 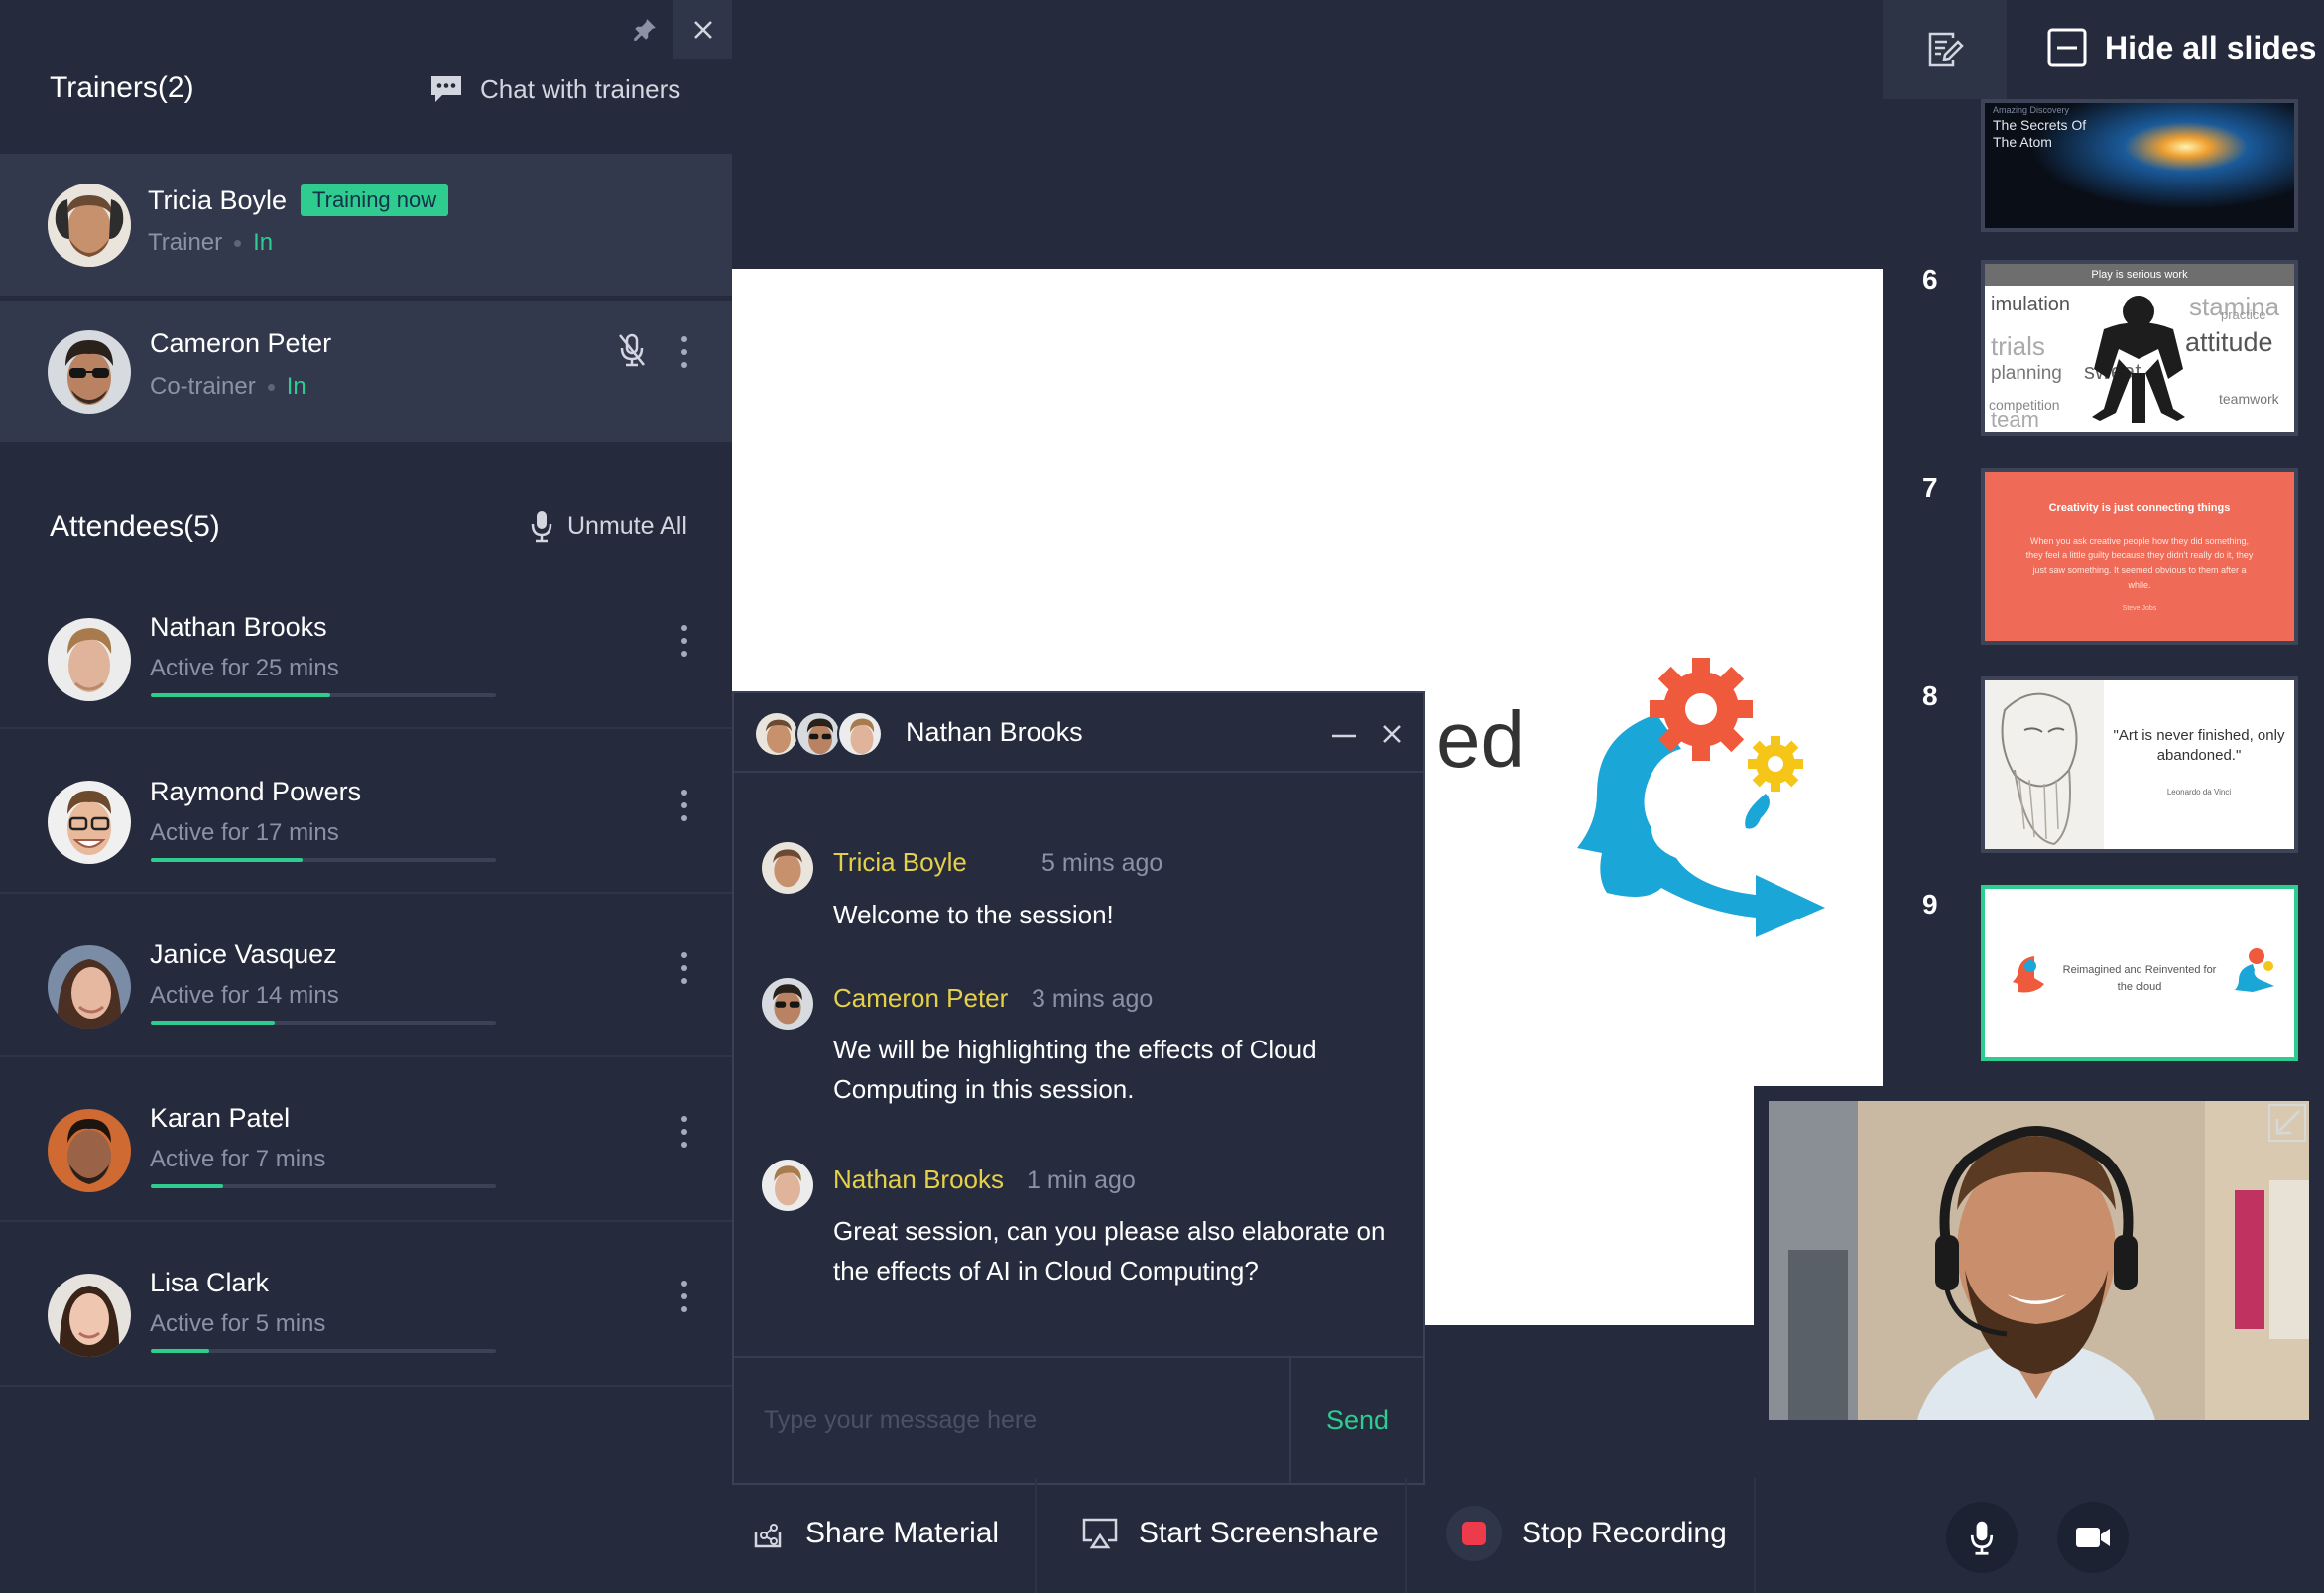 What do you see at coordinates (2018, 346) in the screenshot?
I see `slide-word: trials` at bounding box center [2018, 346].